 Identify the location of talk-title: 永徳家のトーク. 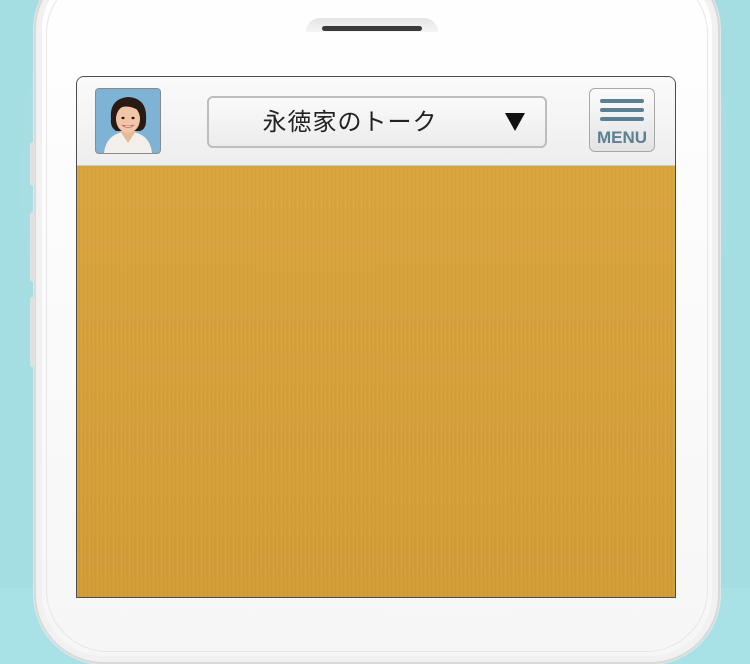
(350, 122).